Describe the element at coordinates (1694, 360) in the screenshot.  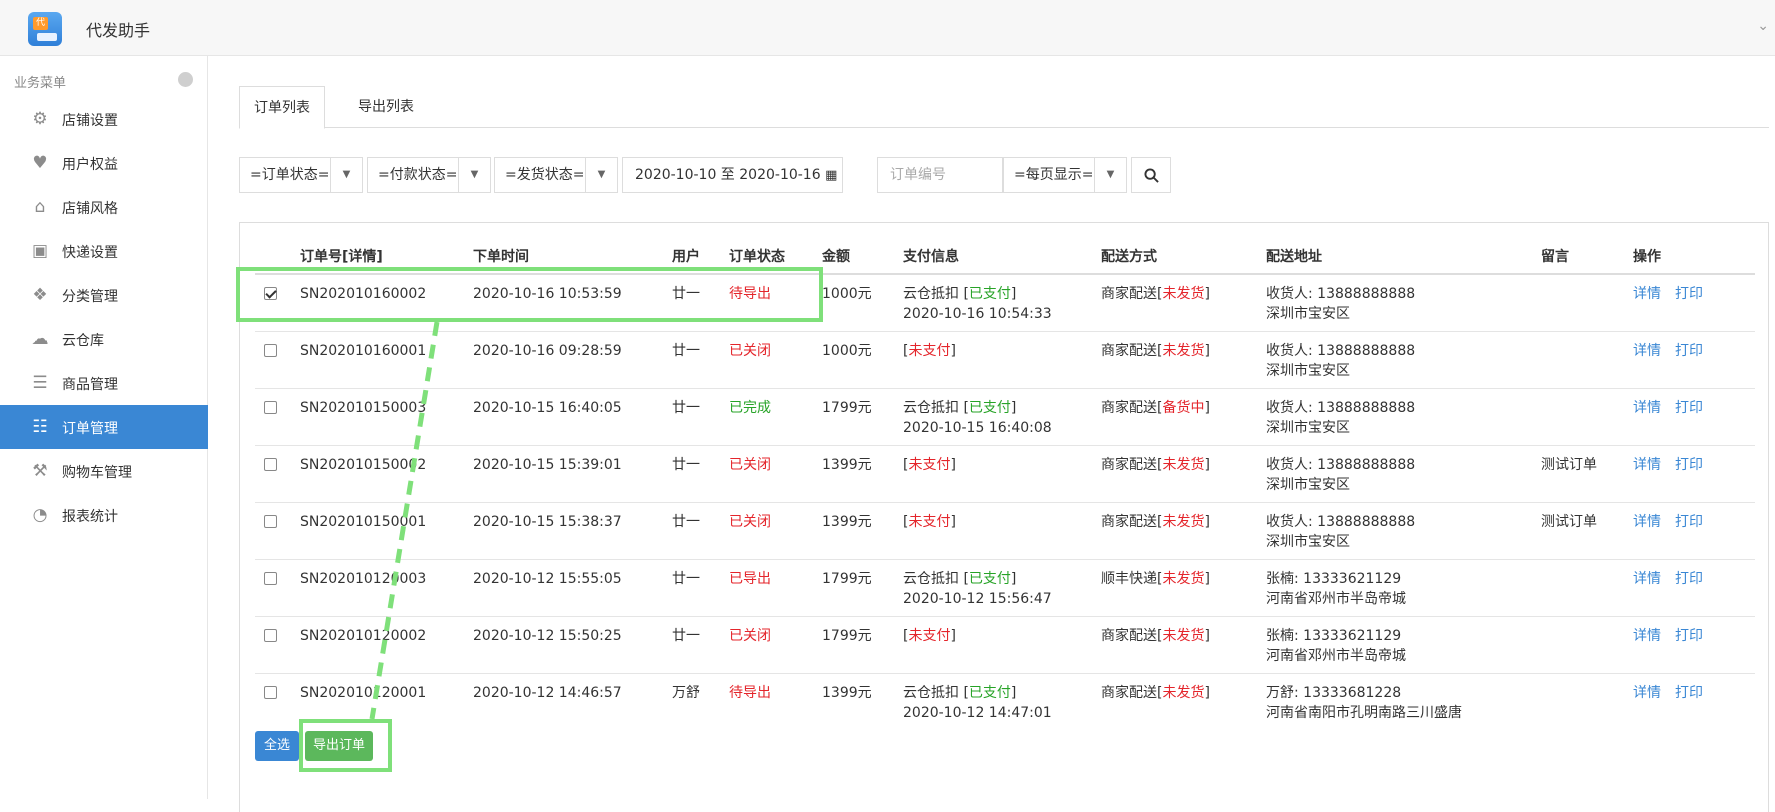
I see `order-actions: 详情 打印` at that location.